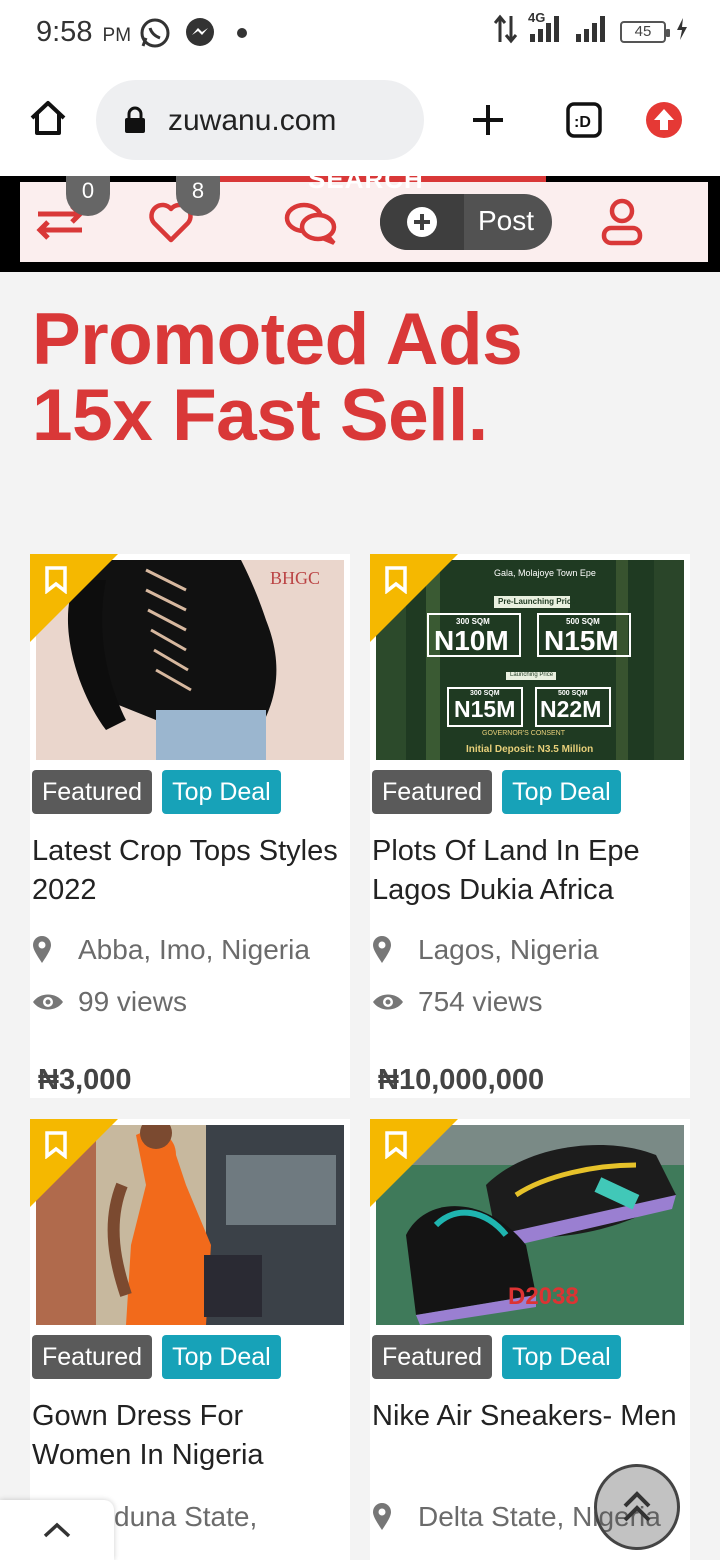 Image resolution: width=720 pixels, height=1560 pixels. I want to click on account-button, so click(622, 224).